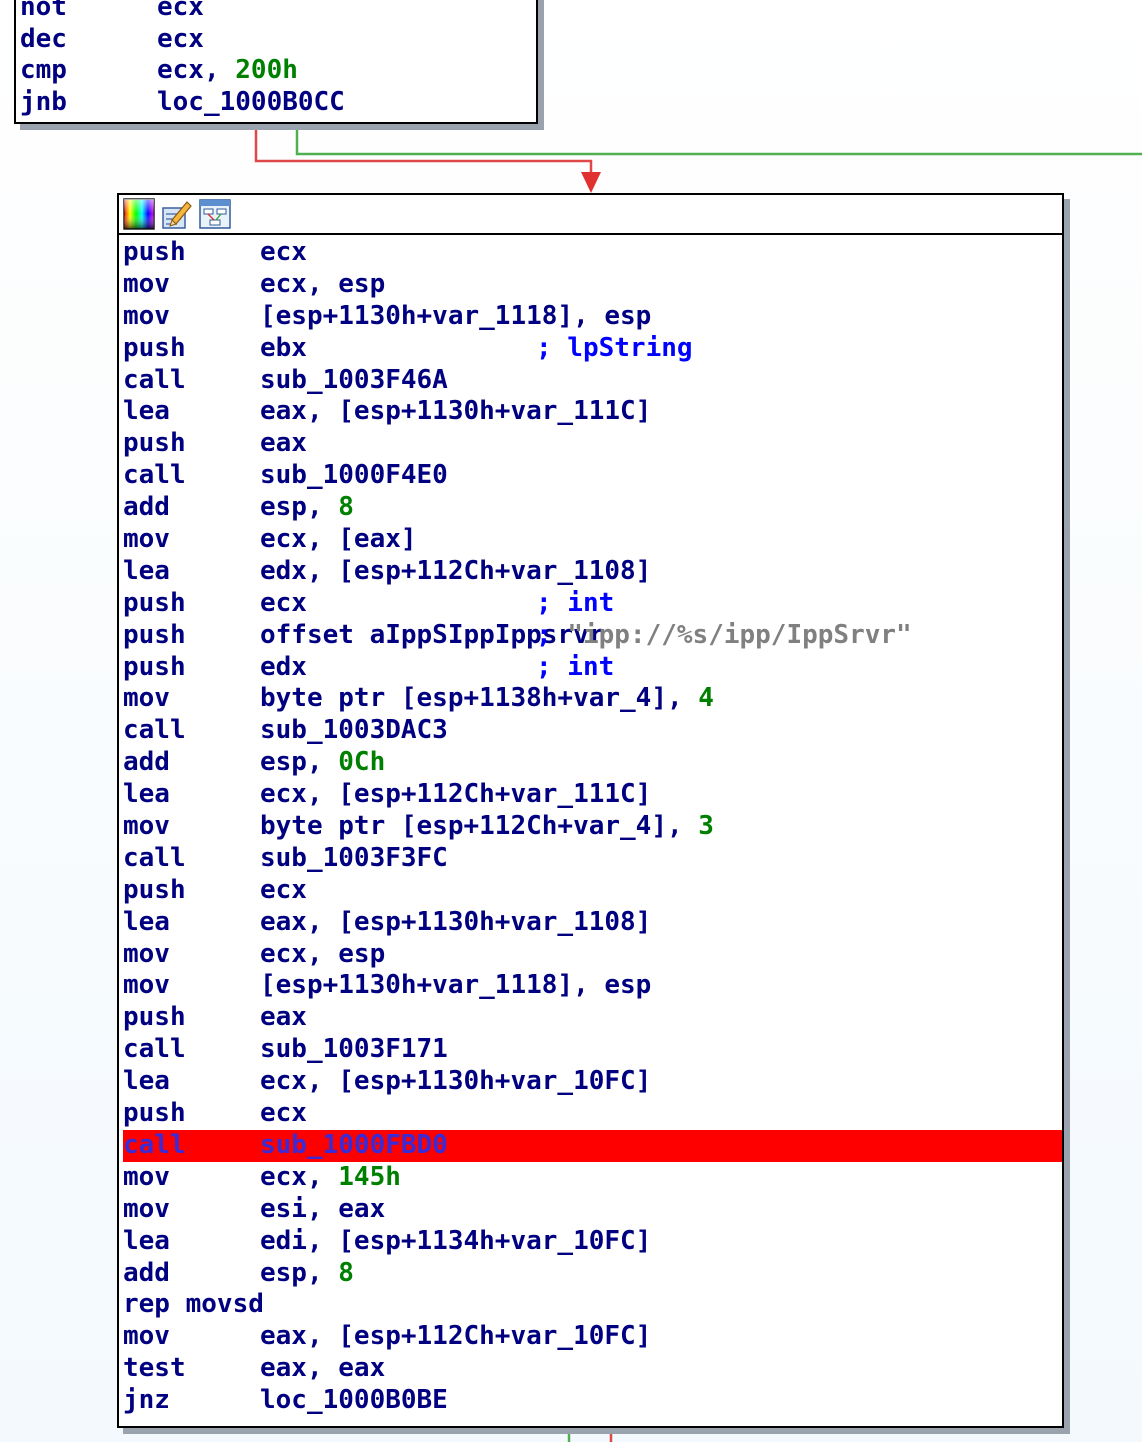  I want to click on instruction-line: dec ecx, so click(278, 40).